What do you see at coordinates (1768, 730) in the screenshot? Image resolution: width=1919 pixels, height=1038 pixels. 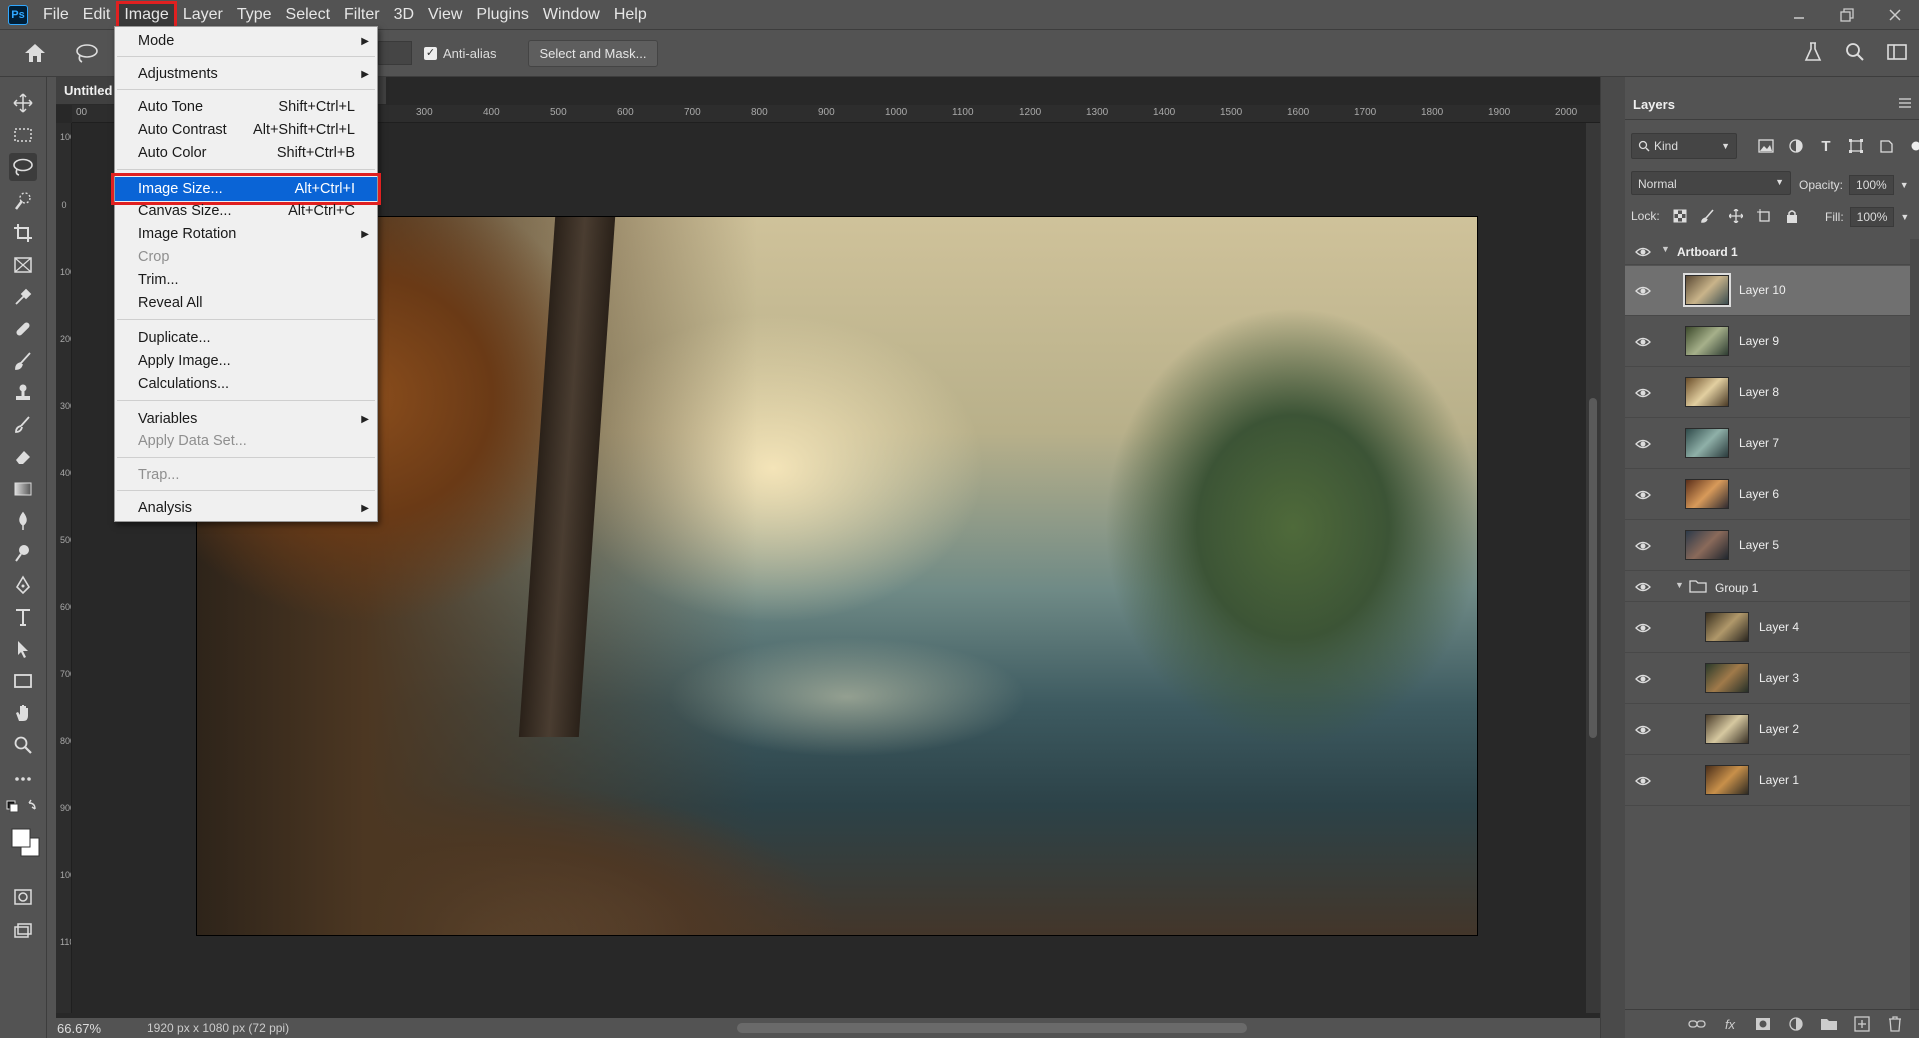 I see `layer-row: Layer 2` at bounding box center [1768, 730].